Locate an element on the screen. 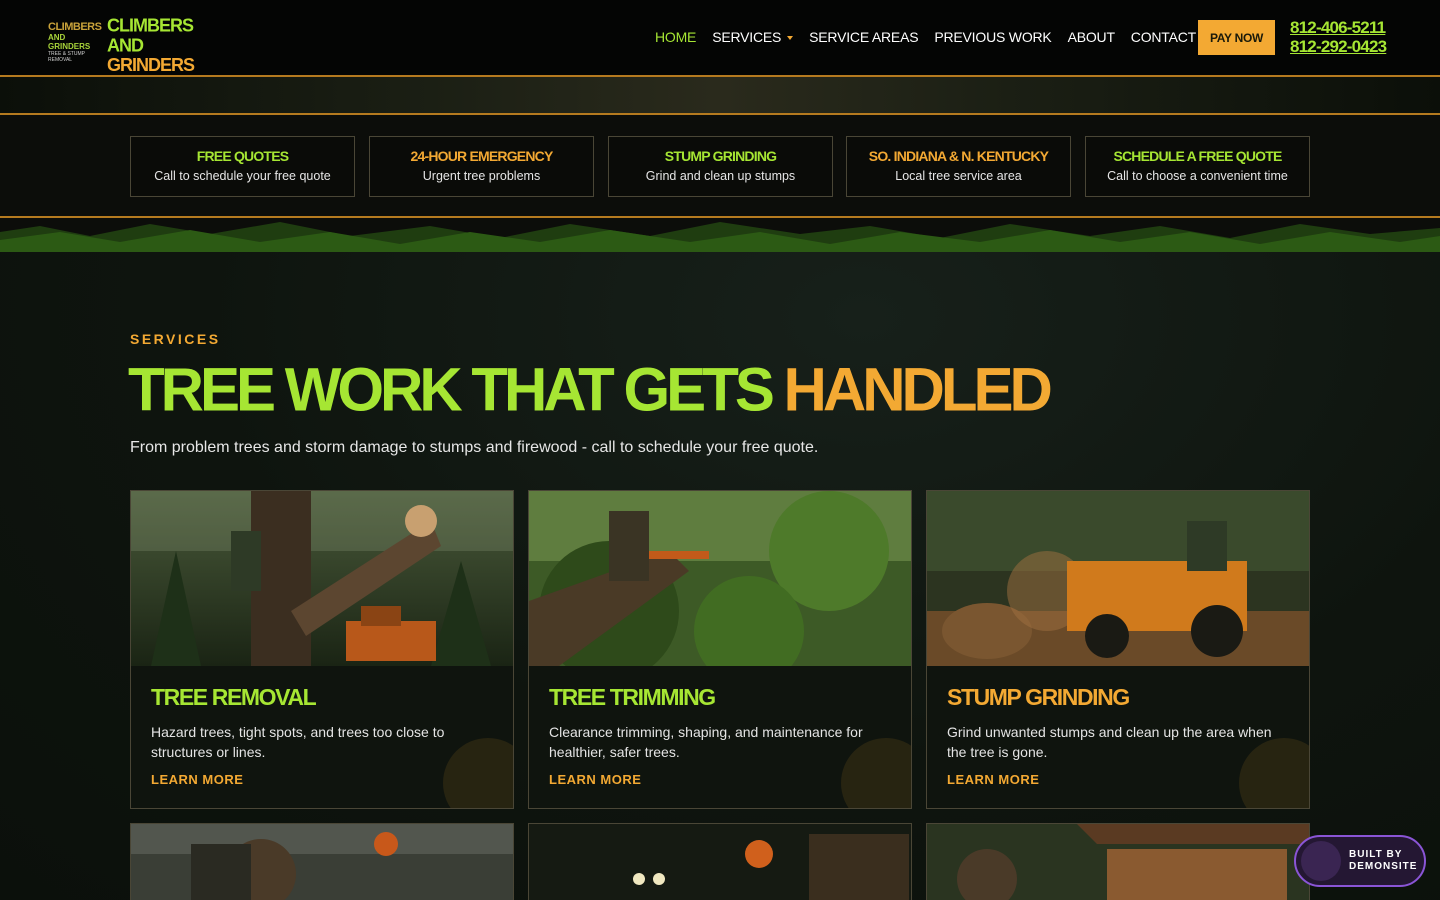  headline-part1: TREE WORK THAT GETS is located at coordinates (456, 389).